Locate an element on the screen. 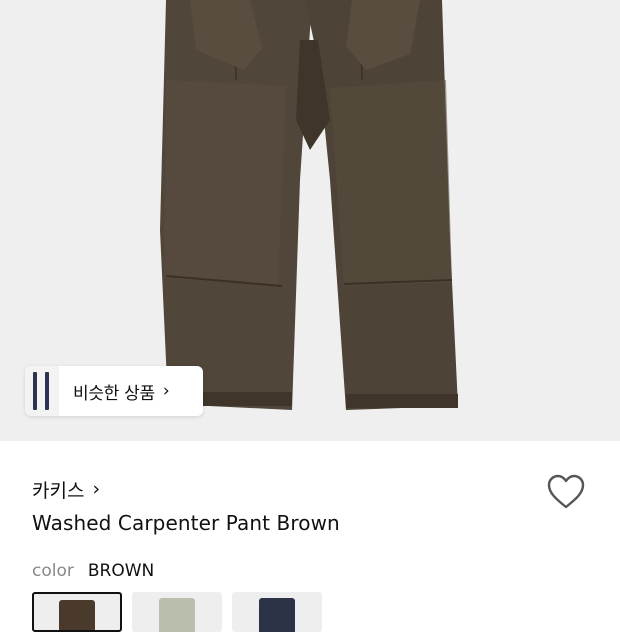 The image size is (620, 632). product-title: Washed Carpenter Pant Brown is located at coordinates (186, 523).